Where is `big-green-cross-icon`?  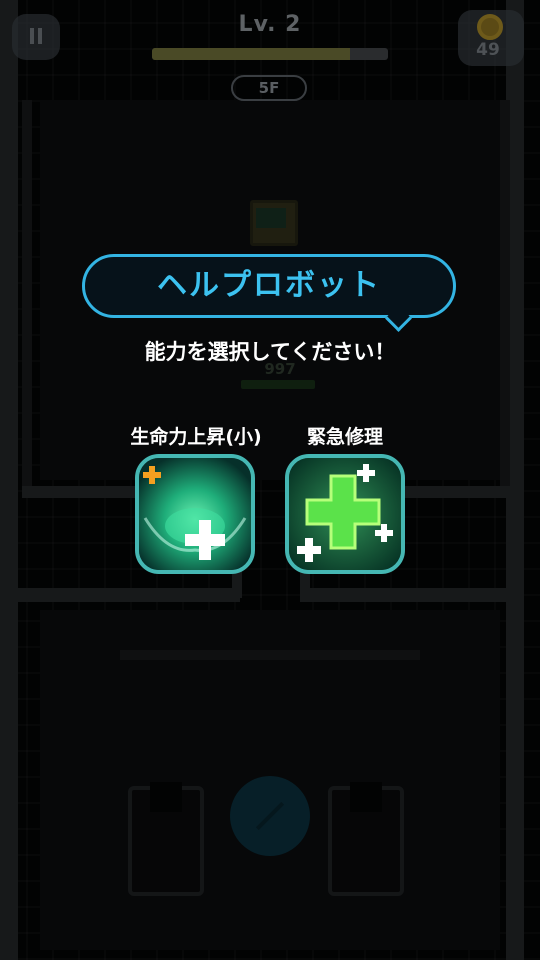
big-green-cross-icon is located at coordinates (345, 514).